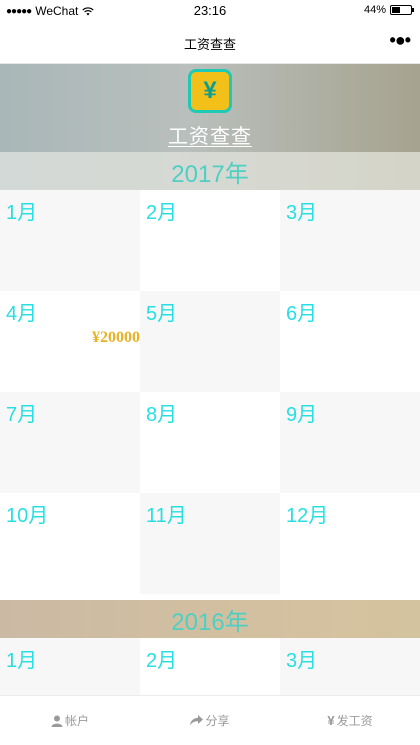  What do you see at coordinates (217, 721) in the screenshot?
I see `tab-label: 分享` at bounding box center [217, 721].